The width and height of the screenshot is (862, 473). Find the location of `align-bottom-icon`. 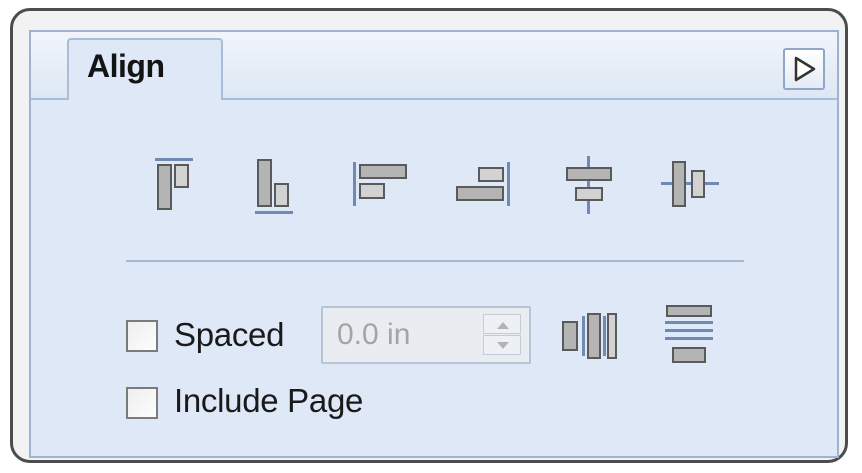

align-bottom-icon is located at coordinates (274, 186).